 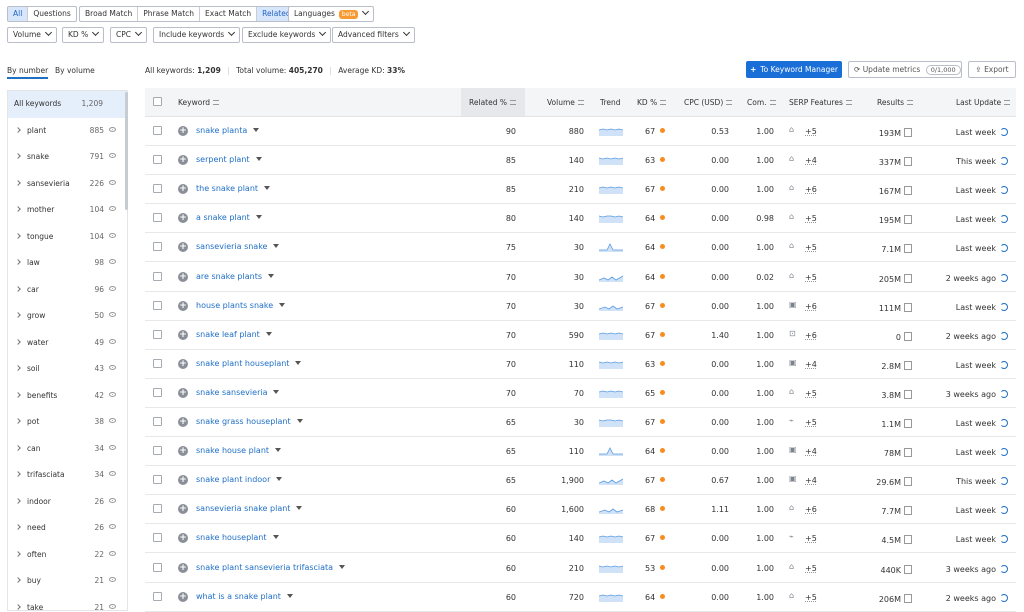 What do you see at coordinates (32, 35) in the screenshot?
I see `volume-filter: Volume` at bounding box center [32, 35].